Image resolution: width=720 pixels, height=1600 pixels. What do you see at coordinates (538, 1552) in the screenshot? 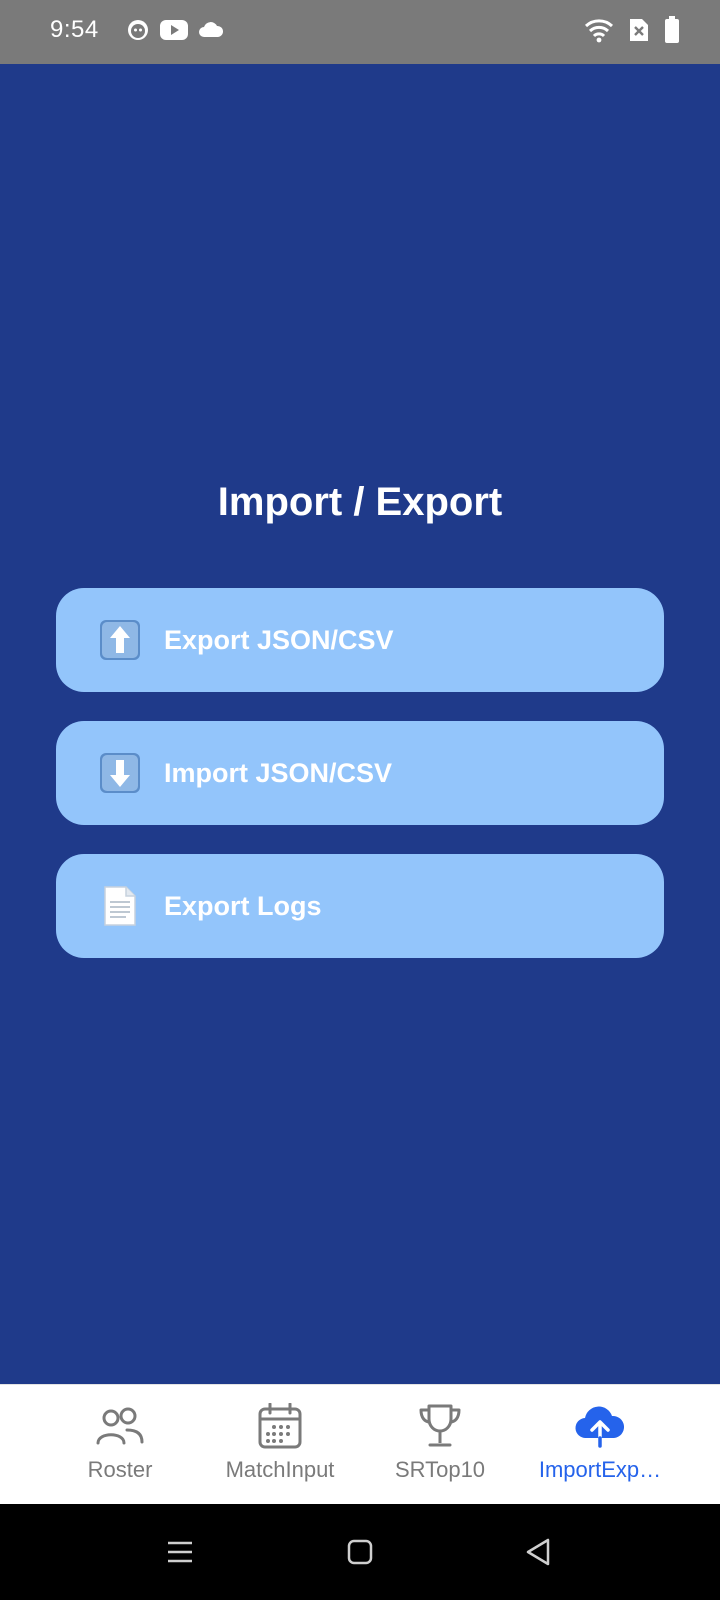
I see `back-icon` at bounding box center [538, 1552].